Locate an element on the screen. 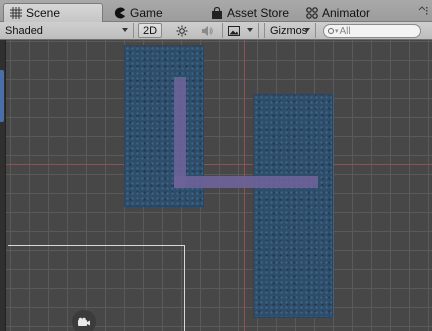 Image resolution: width=432 pixels, height=331 pixels. tab-label: Scene is located at coordinates (43, 13).